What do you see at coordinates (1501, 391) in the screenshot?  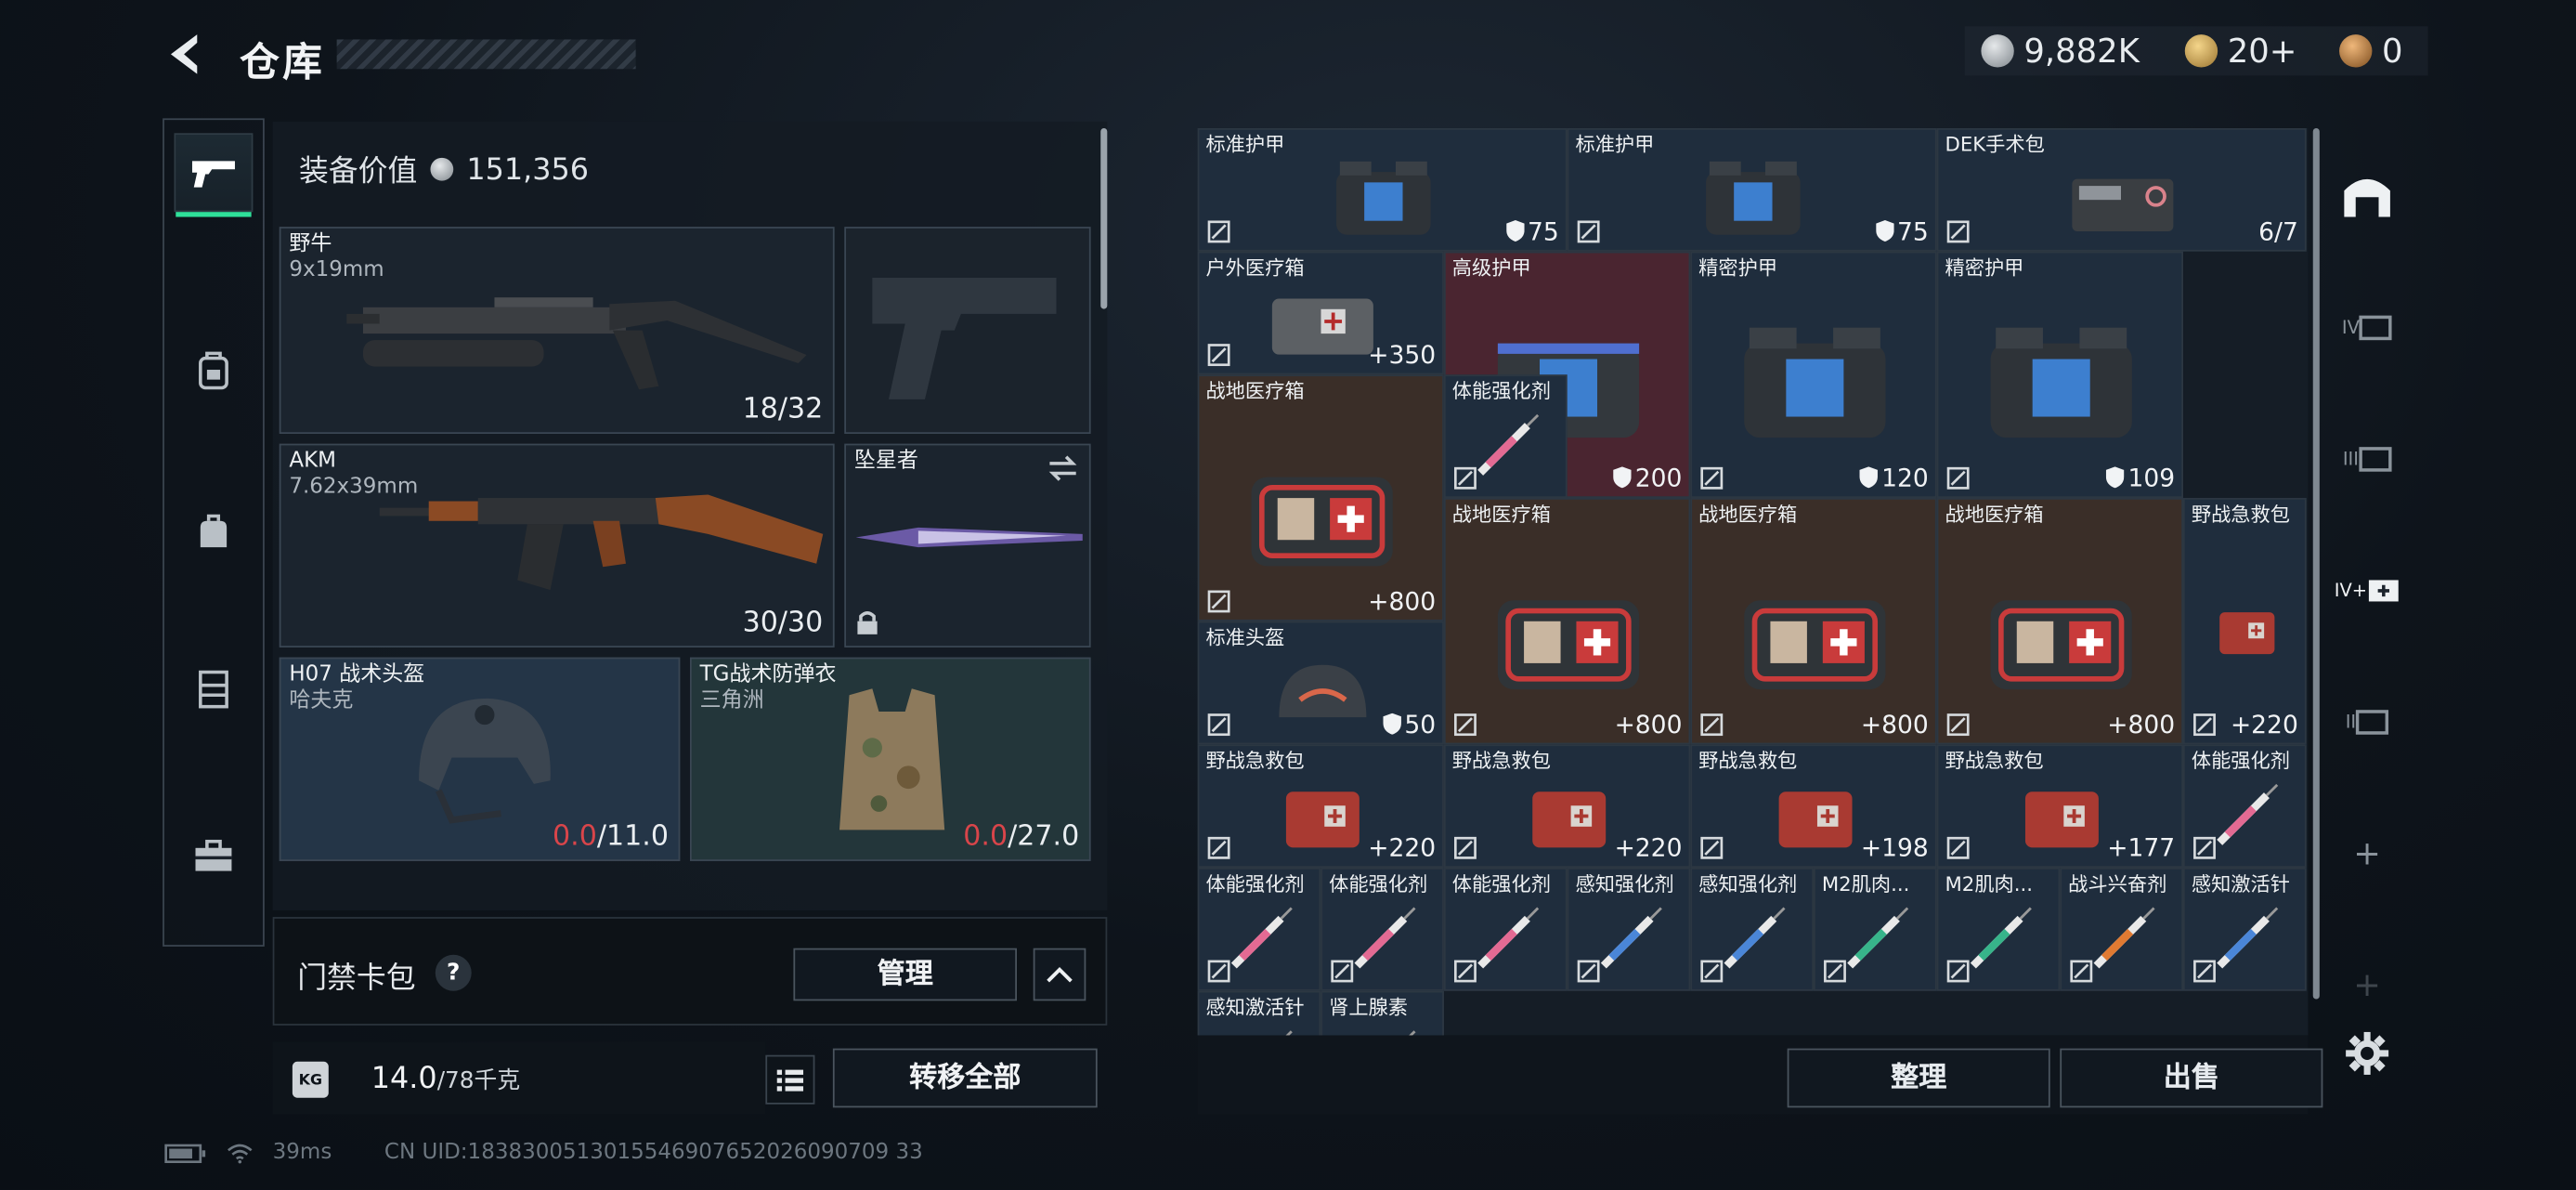 I see `item-name: 体能强化剂` at bounding box center [1501, 391].